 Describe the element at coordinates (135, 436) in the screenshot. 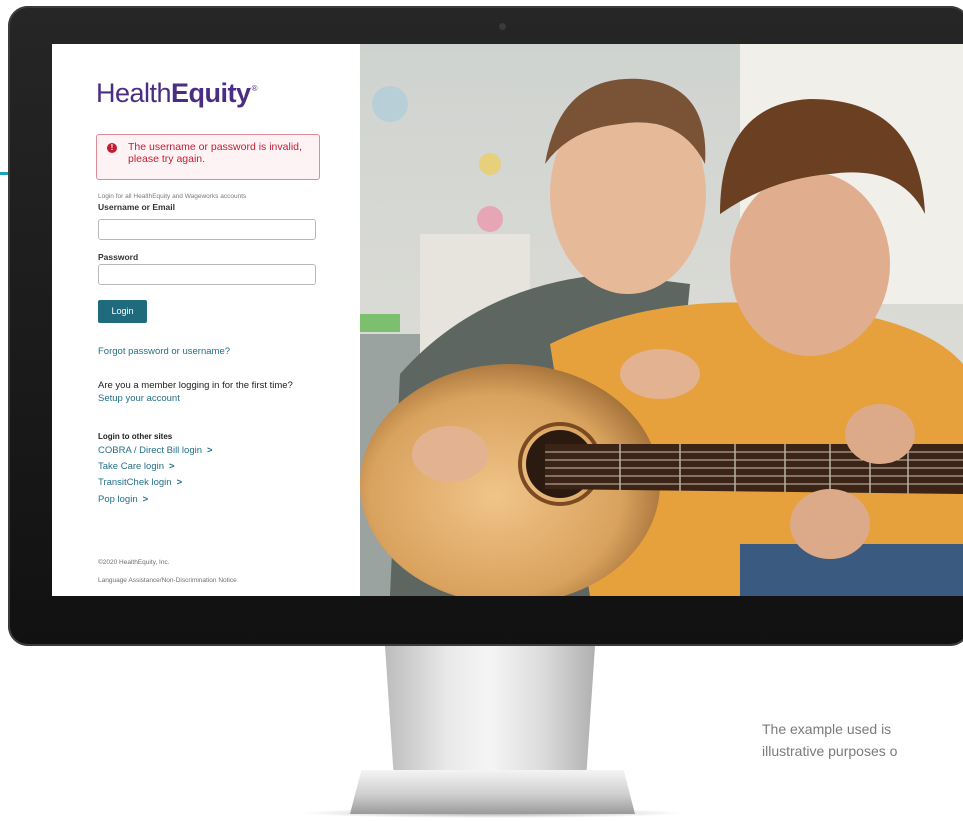

I see `other-sites-heading: Login to other sites` at that location.